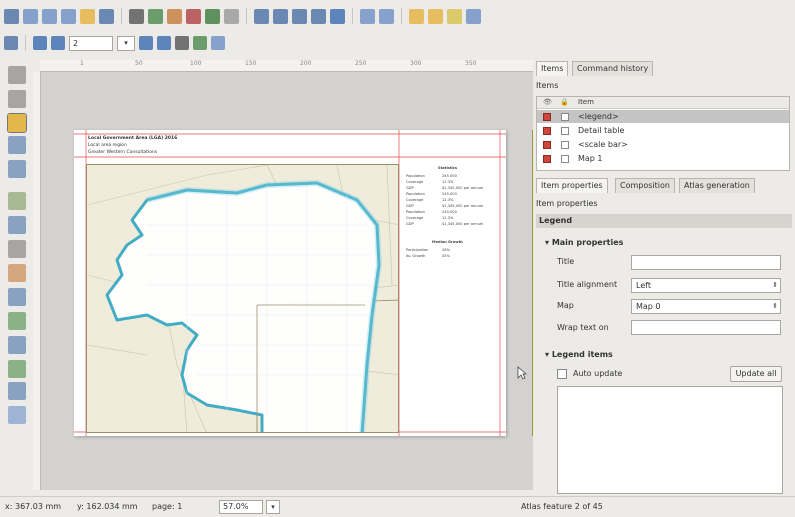 Image resolution: width=795 pixels, height=517 pixels. What do you see at coordinates (155, 16) in the screenshot?
I see `export-image-icon` at bounding box center [155, 16].